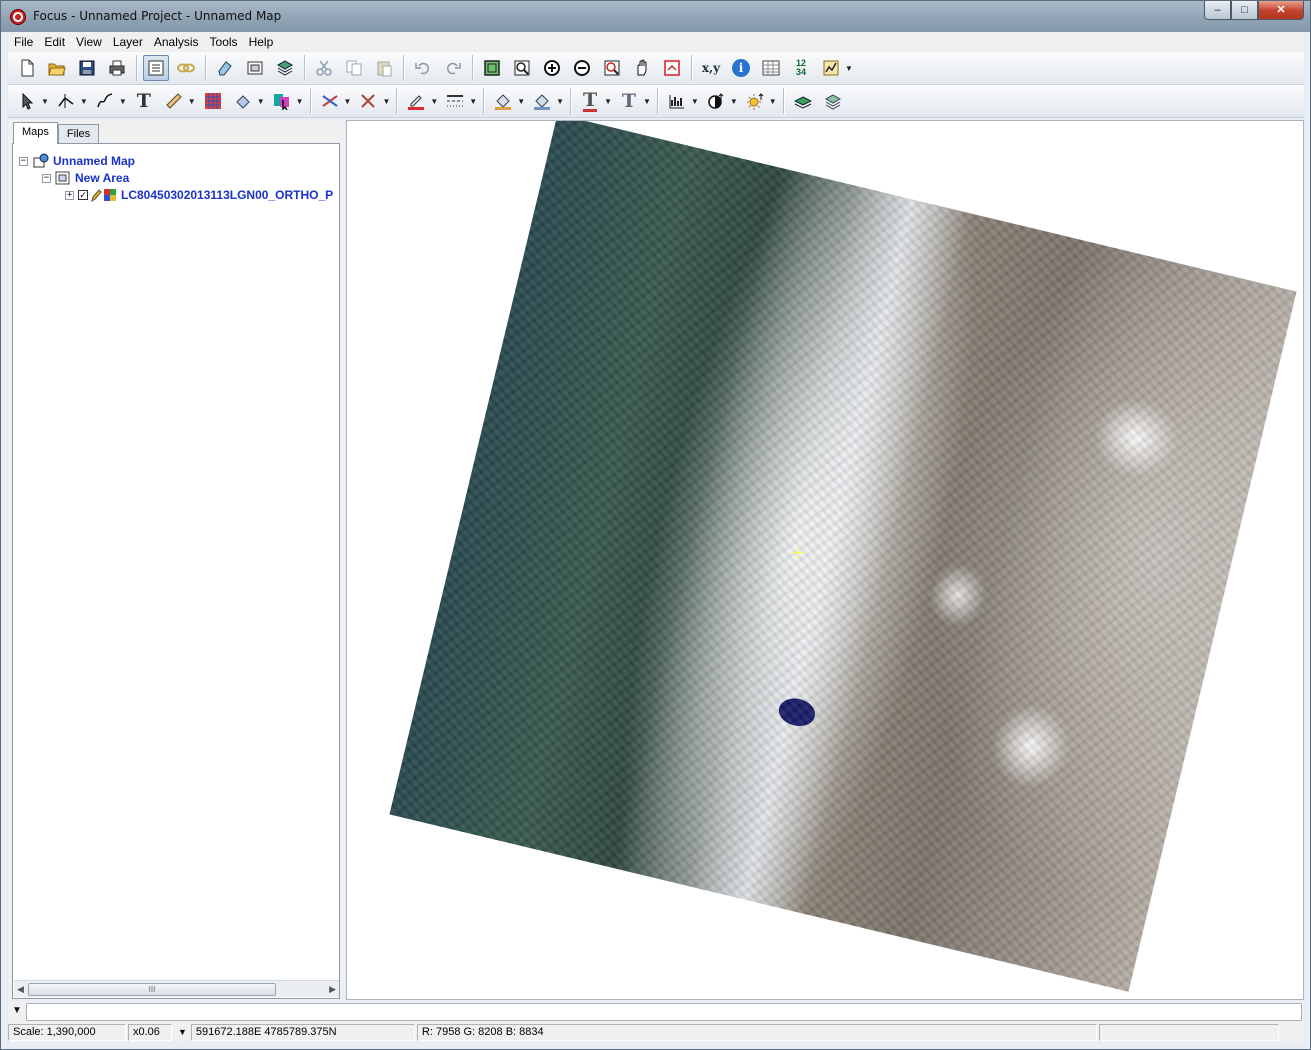 The width and height of the screenshot is (1311, 1050). I want to click on expand-icon: +, so click(69, 195).